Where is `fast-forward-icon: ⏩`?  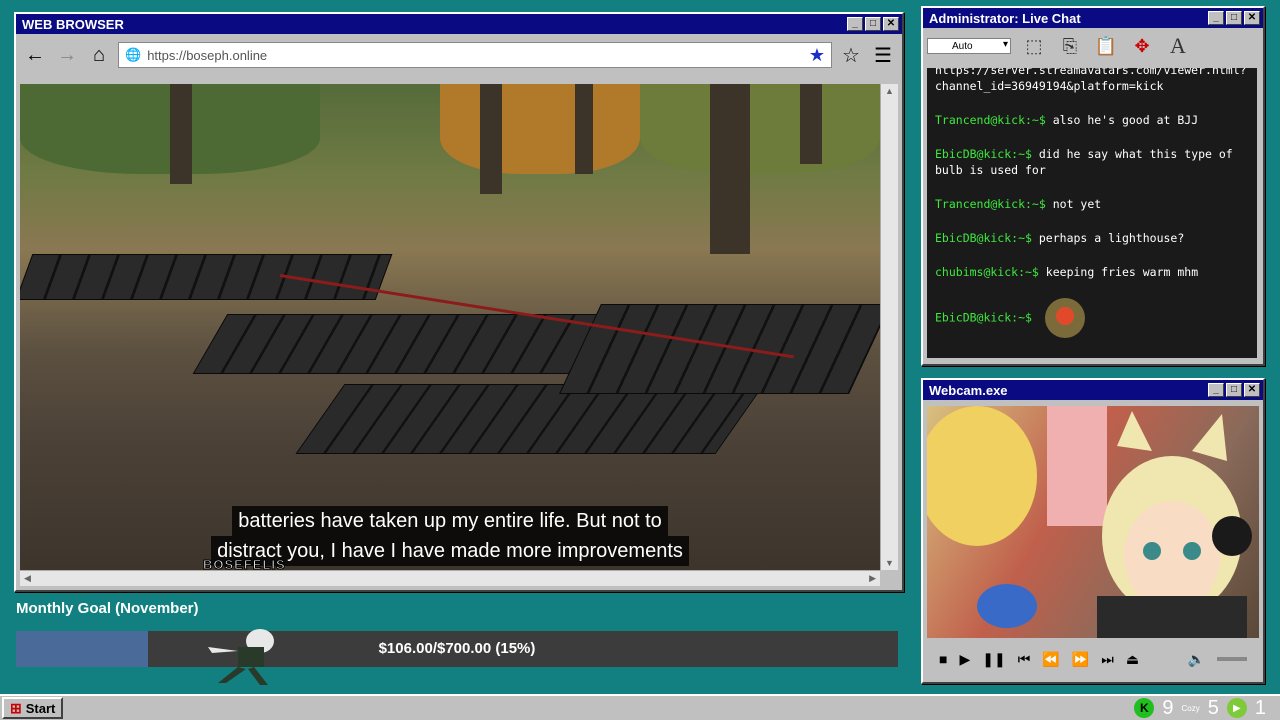 fast-forward-icon: ⏩ is located at coordinates (1080, 659).